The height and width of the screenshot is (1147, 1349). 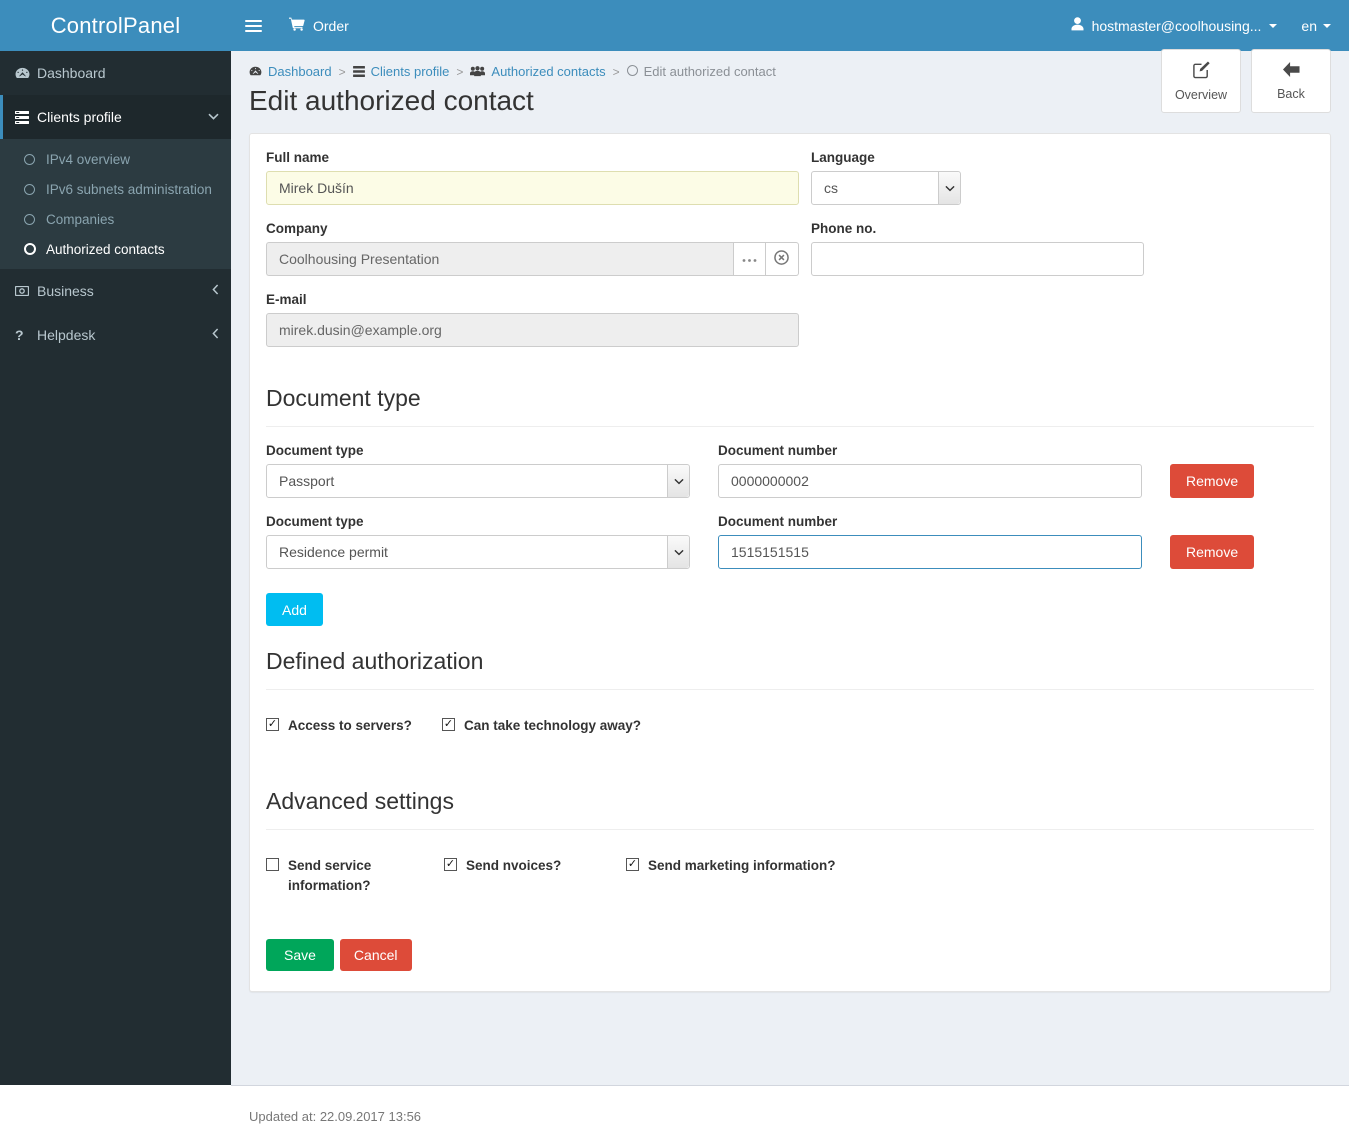 What do you see at coordinates (355, 875) in the screenshot?
I see `send-service-information-checkbox: Send service information?` at bounding box center [355, 875].